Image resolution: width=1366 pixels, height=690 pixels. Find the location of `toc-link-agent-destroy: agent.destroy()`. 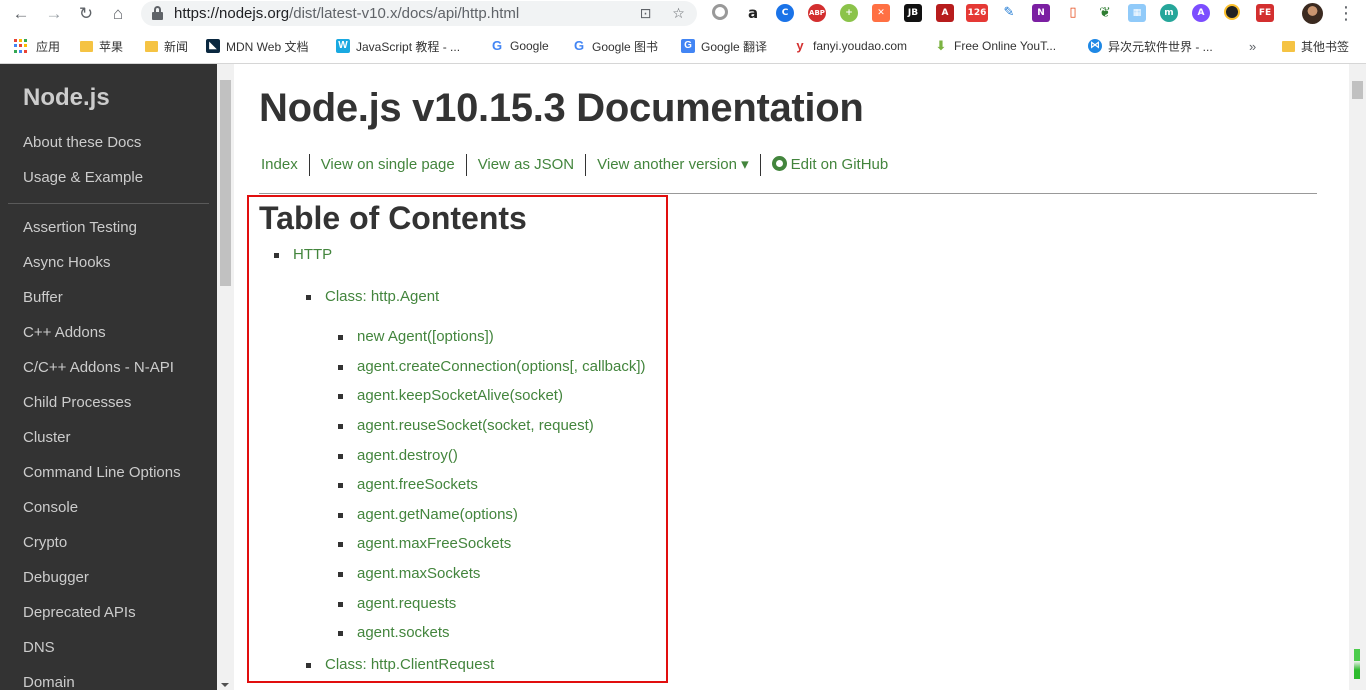

toc-link-agent-destroy: agent.destroy() is located at coordinates (407, 455).